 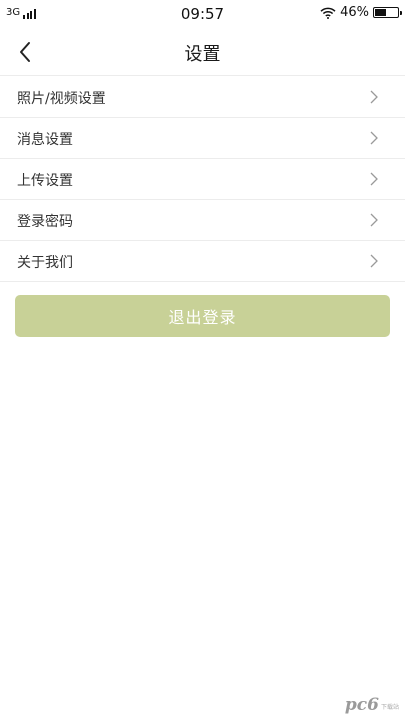 What do you see at coordinates (361, 705) in the screenshot?
I see `watermark-text: pc6` at bounding box center [361, 705].